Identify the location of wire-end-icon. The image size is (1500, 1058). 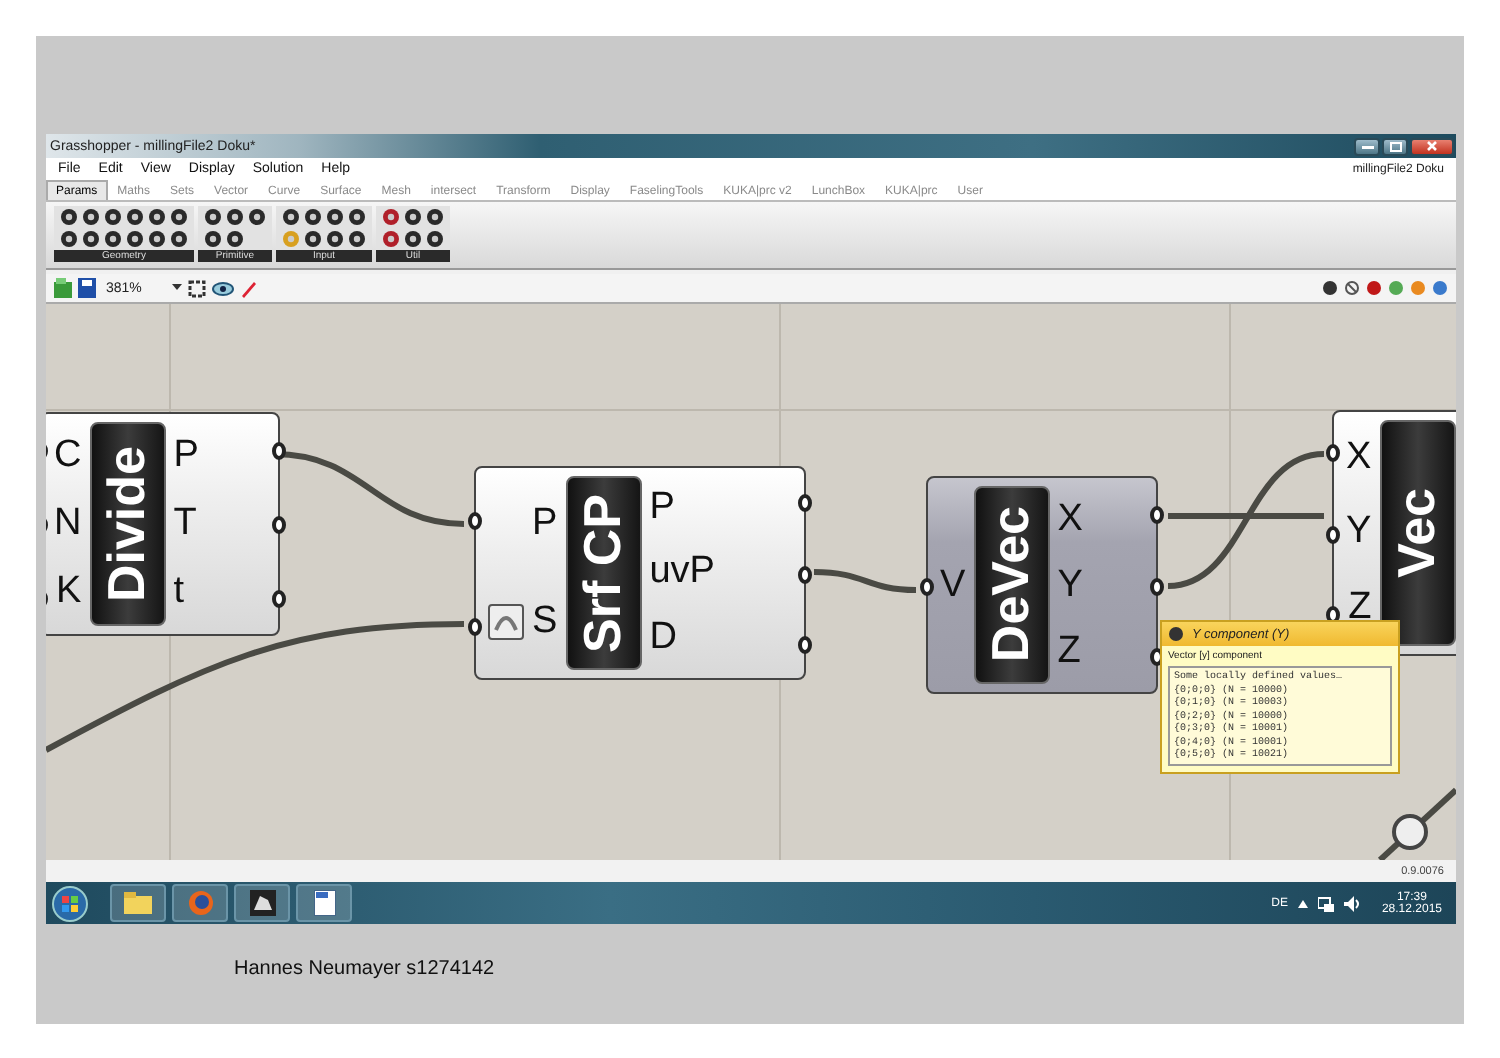
(1410, 832).